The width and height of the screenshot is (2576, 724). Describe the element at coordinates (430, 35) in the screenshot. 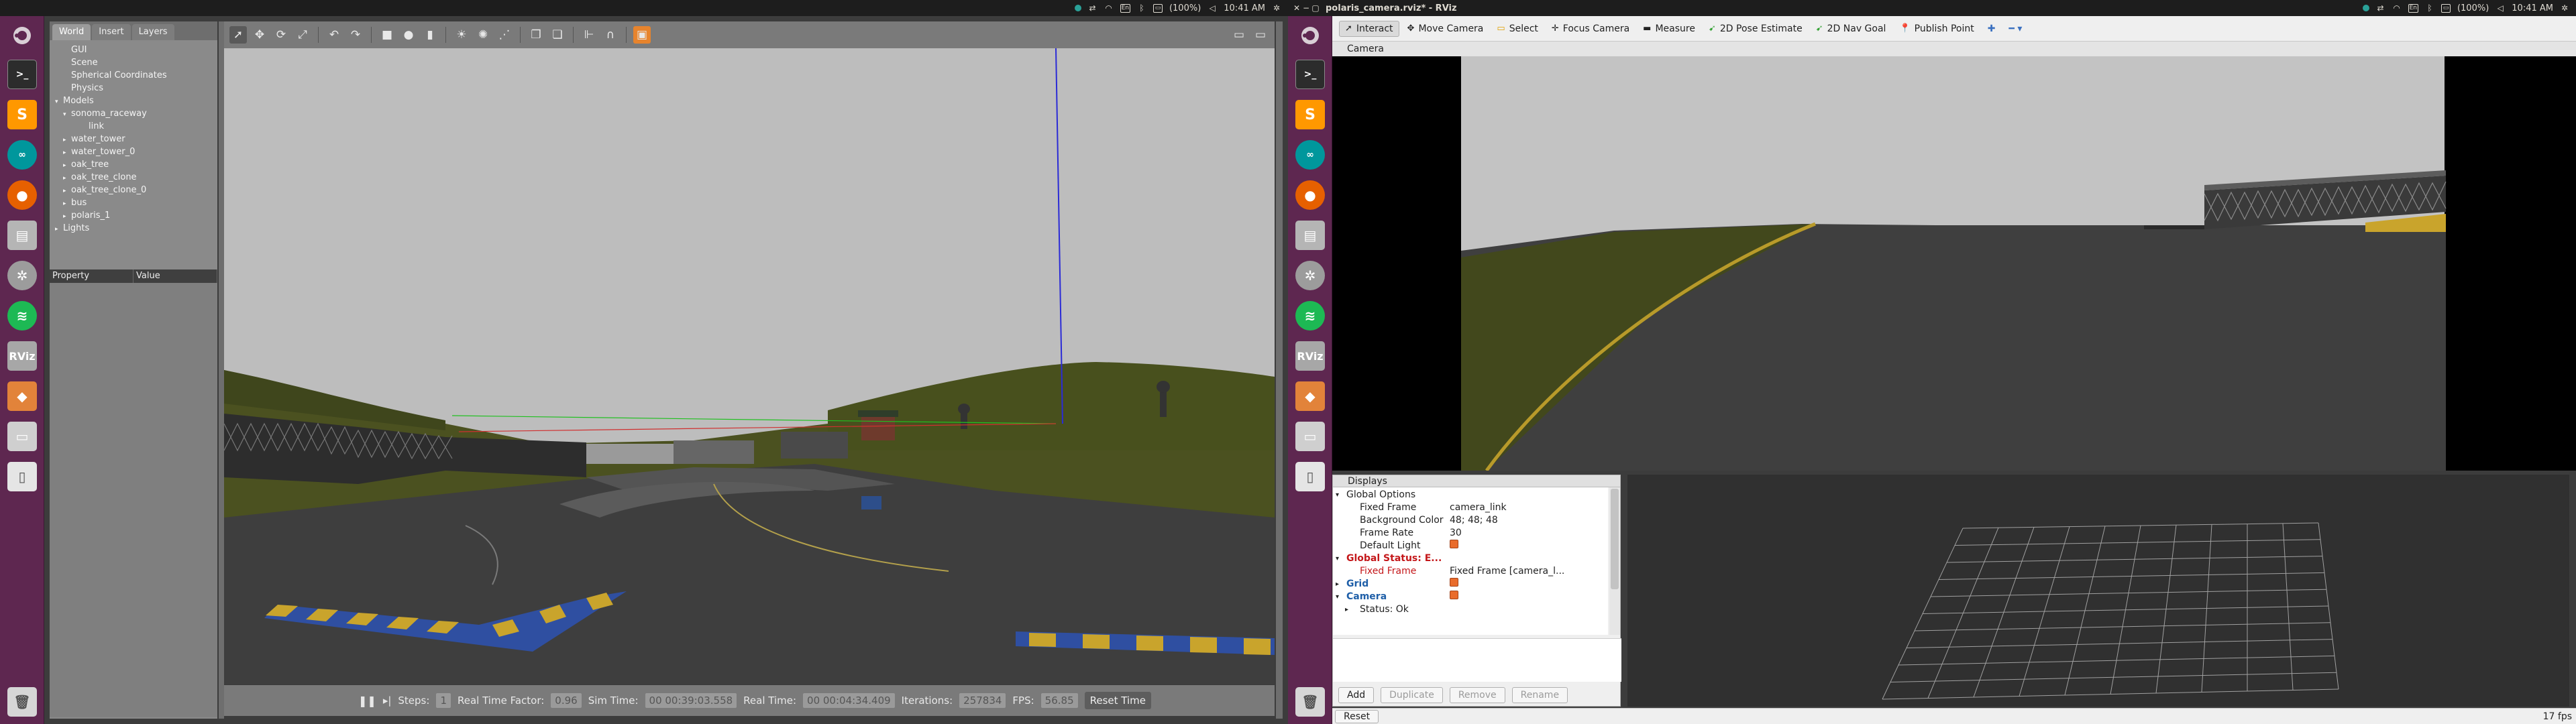

I see `cylinder-shape-icon: ▮` at that location.